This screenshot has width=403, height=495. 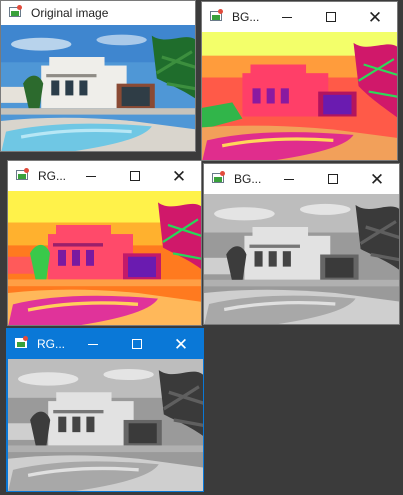 I want to click on titlebar-bg1: BG... ✕, so click(x=299, y=17).